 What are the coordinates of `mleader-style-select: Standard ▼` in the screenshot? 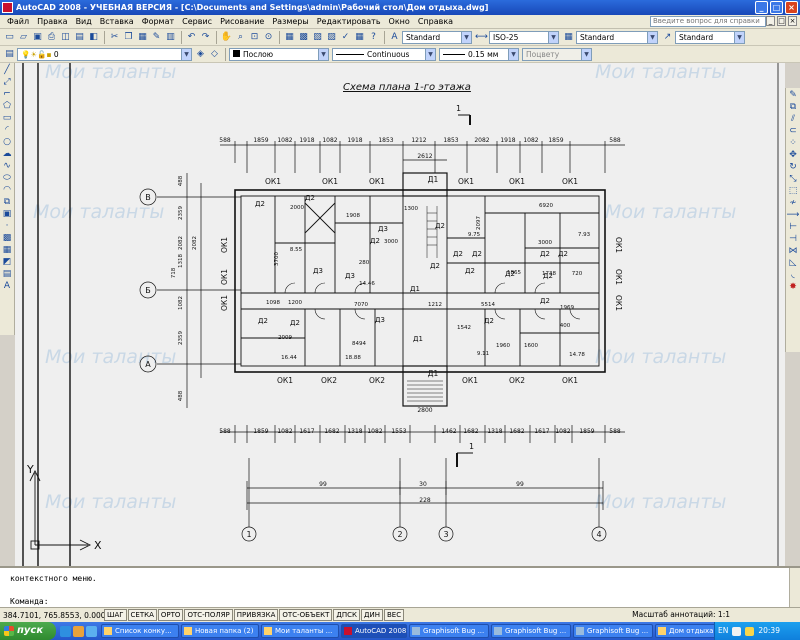 It's located at (710, 37).